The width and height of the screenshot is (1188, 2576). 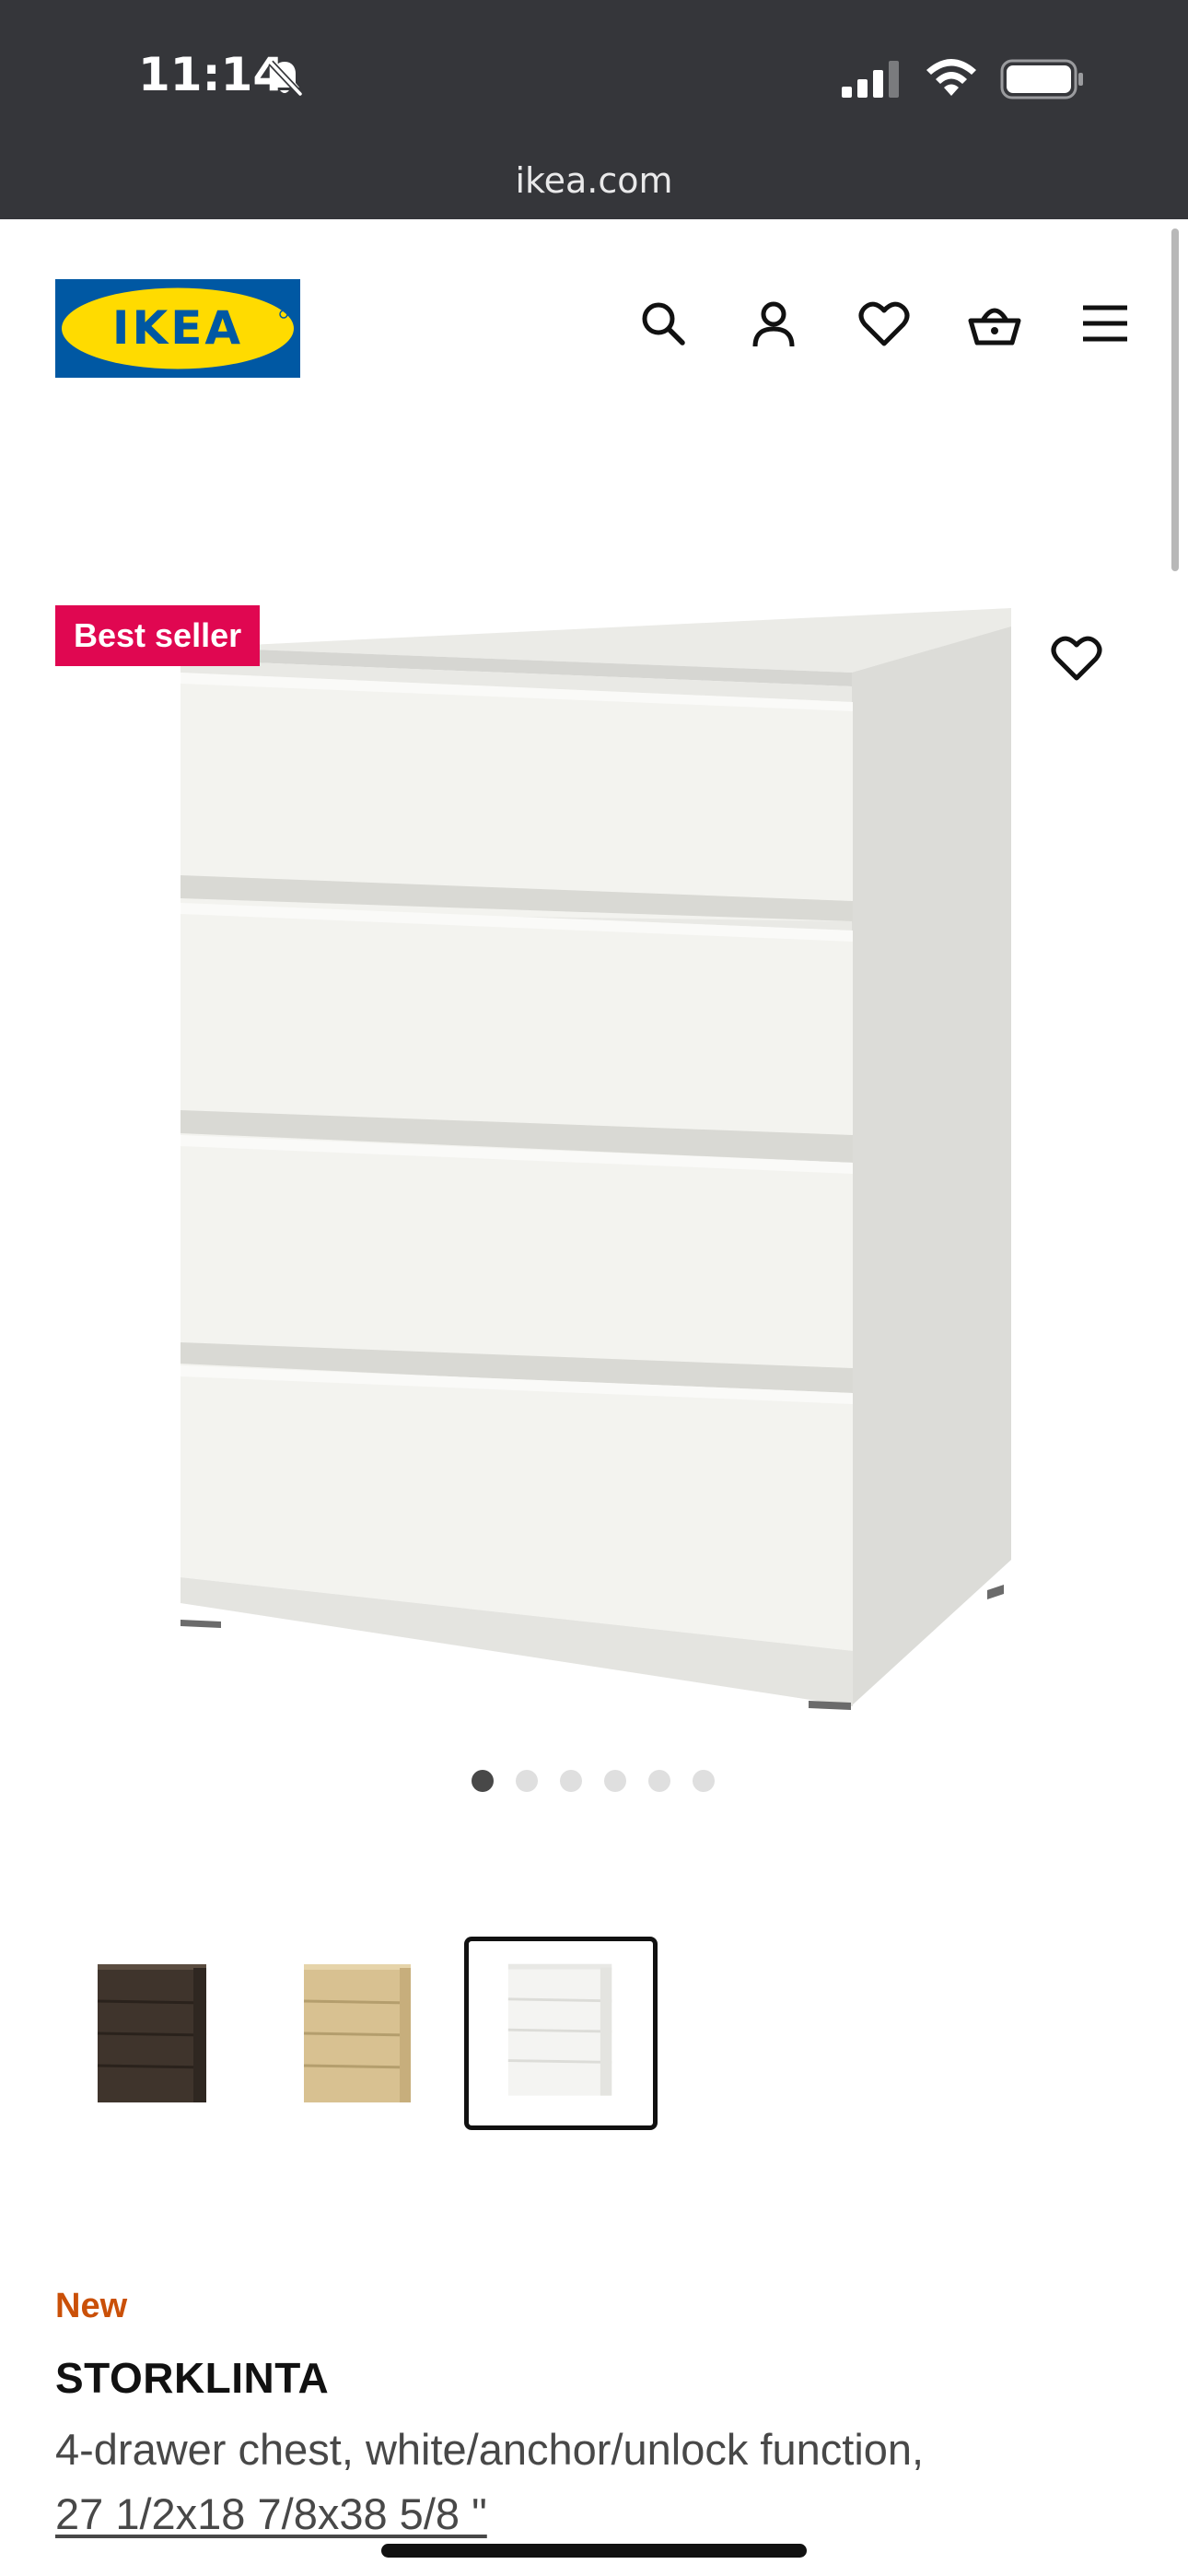 I want to click on menu-icon, so click(x=1105, y=323).